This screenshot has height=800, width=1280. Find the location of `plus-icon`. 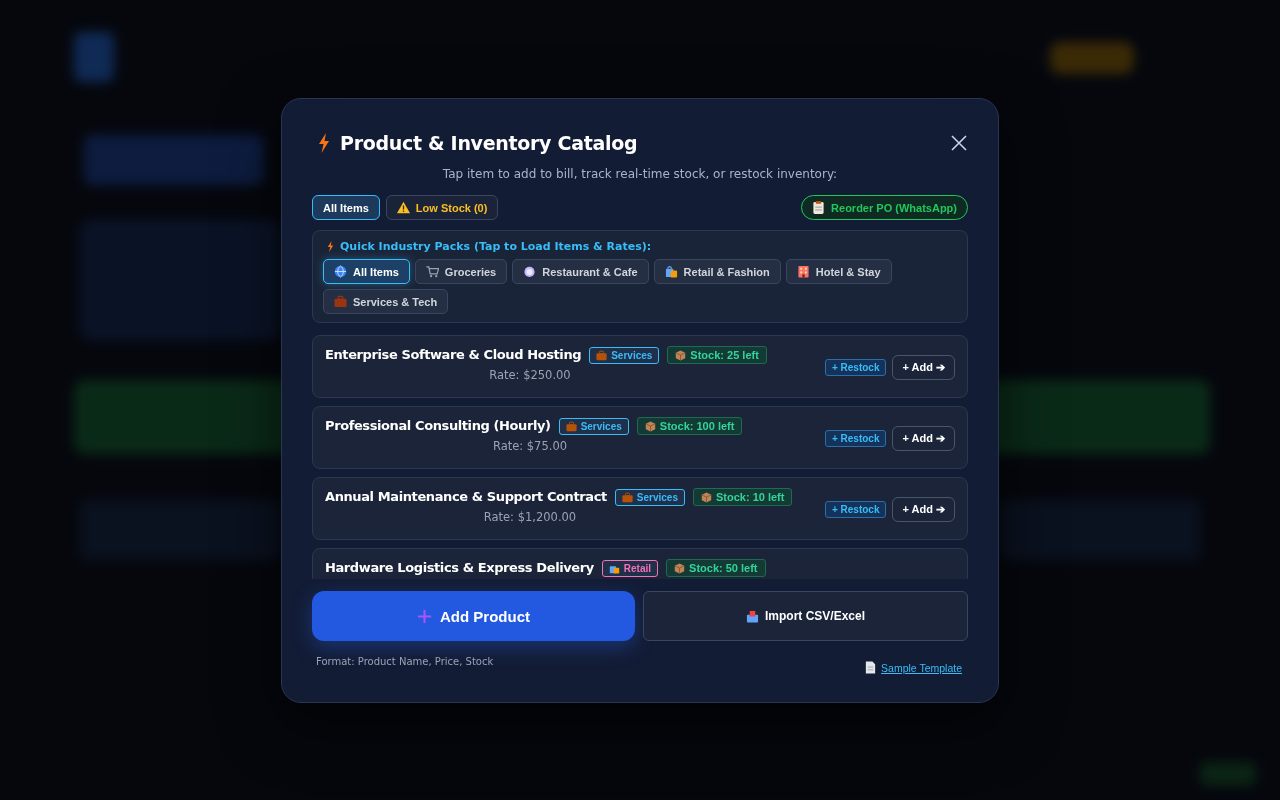

plus-icon is located at coordinates (424, 616).